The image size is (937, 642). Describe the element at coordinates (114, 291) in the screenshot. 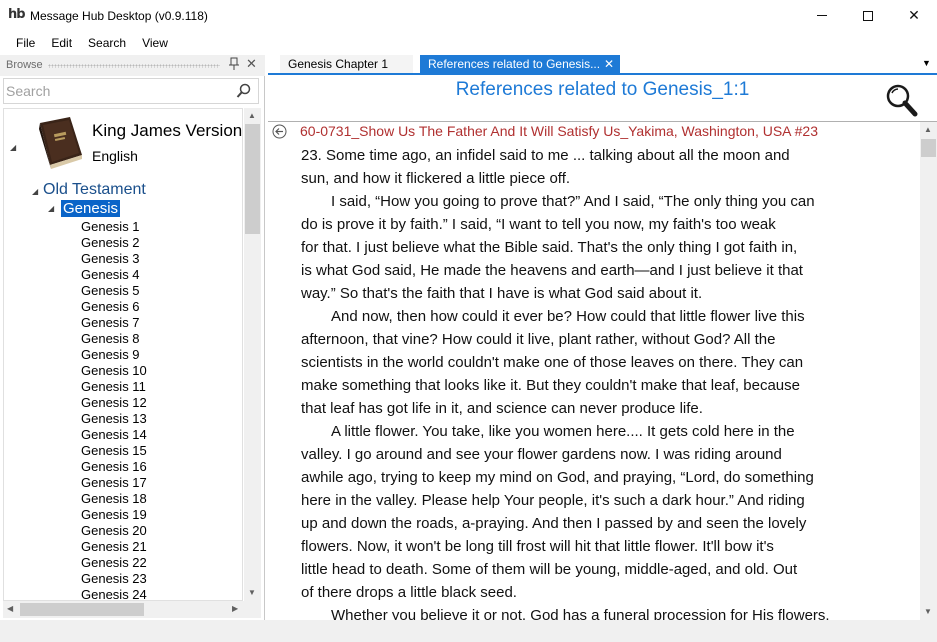

I see `tree-item-chapter: Genesis 5` at that location.